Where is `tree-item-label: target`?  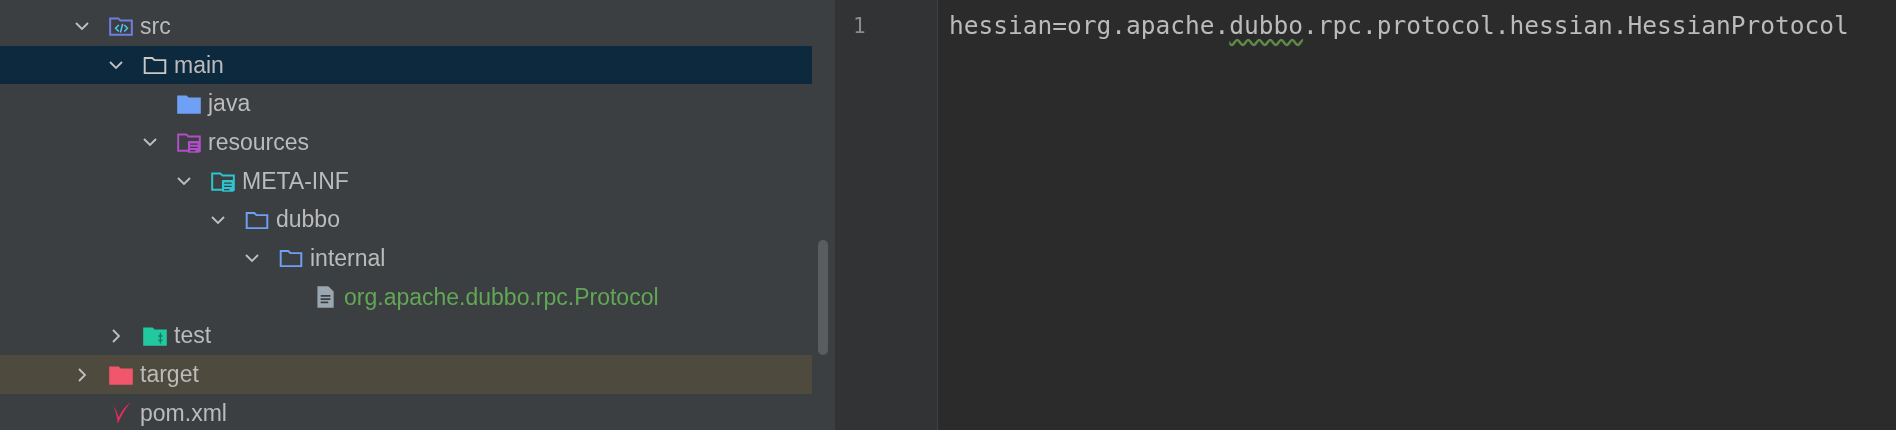
tree-item-label: target is located at coordinates (169, 375).